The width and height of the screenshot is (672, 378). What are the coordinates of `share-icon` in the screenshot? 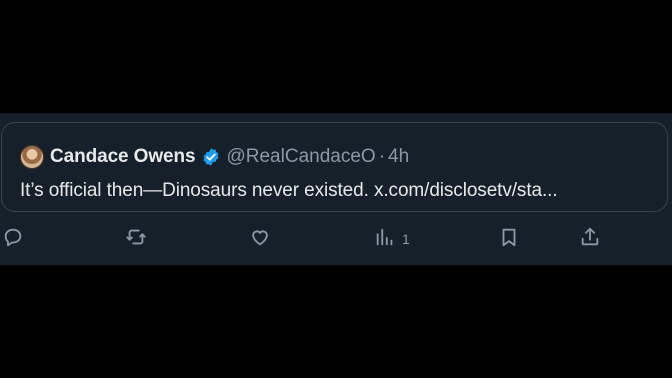 It's located at (590, 239).